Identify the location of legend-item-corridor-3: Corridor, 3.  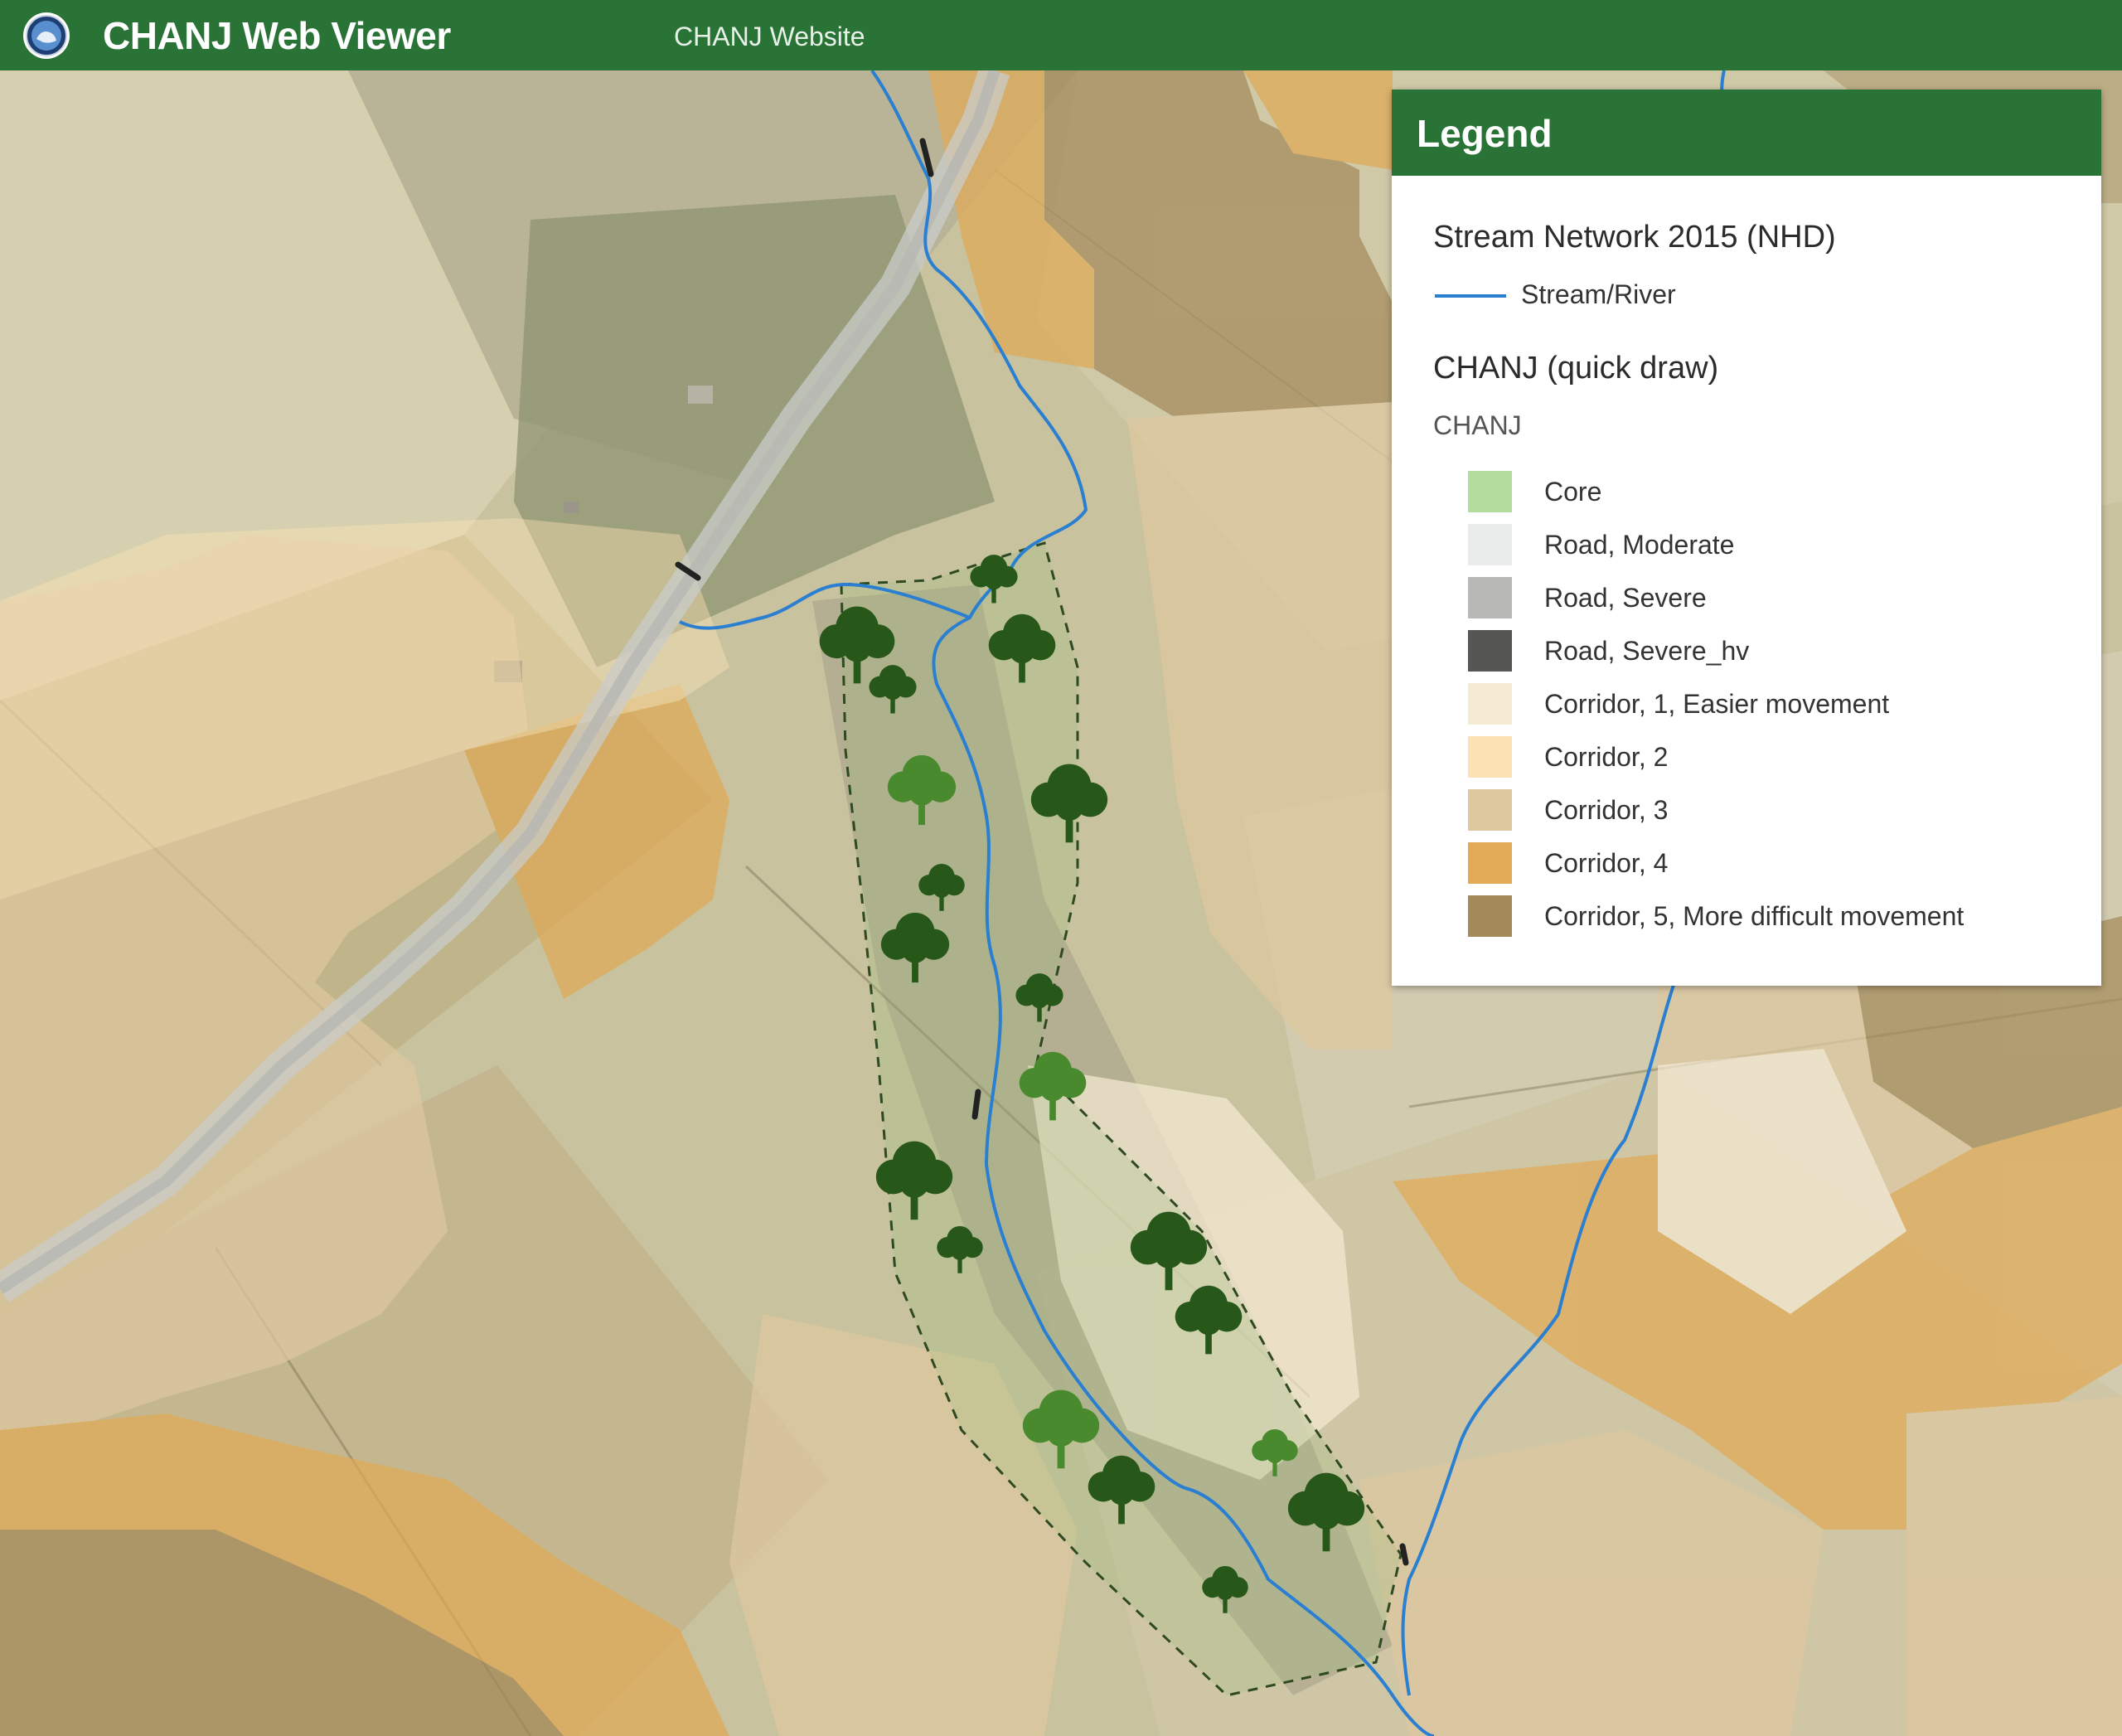
(1774, 809).